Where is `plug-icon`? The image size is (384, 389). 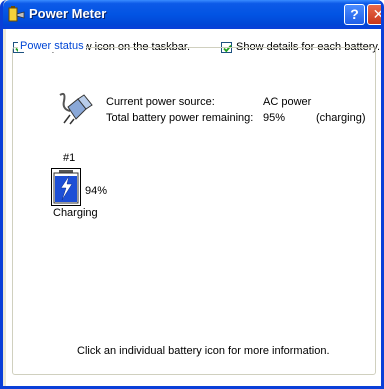
plug-icon is located at coordinates (76, 108).